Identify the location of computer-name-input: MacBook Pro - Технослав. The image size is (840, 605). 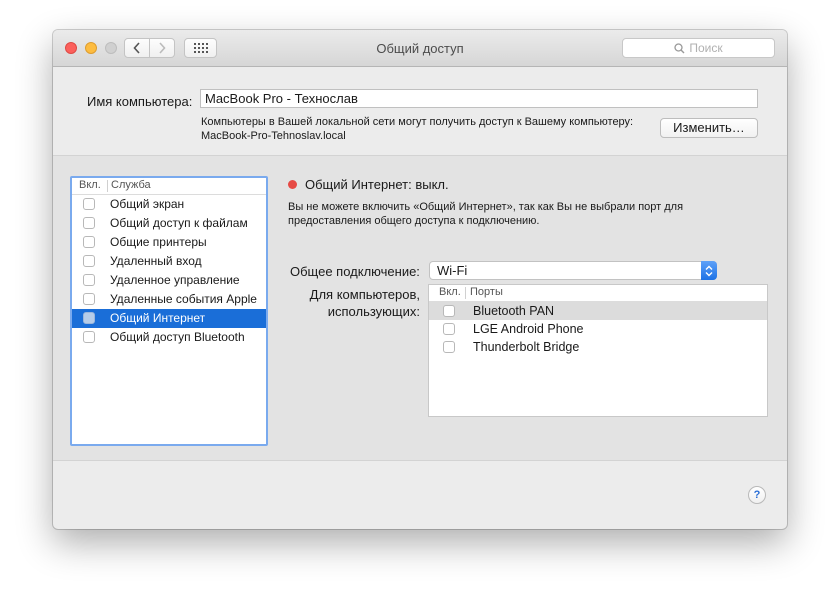
(479, 98).